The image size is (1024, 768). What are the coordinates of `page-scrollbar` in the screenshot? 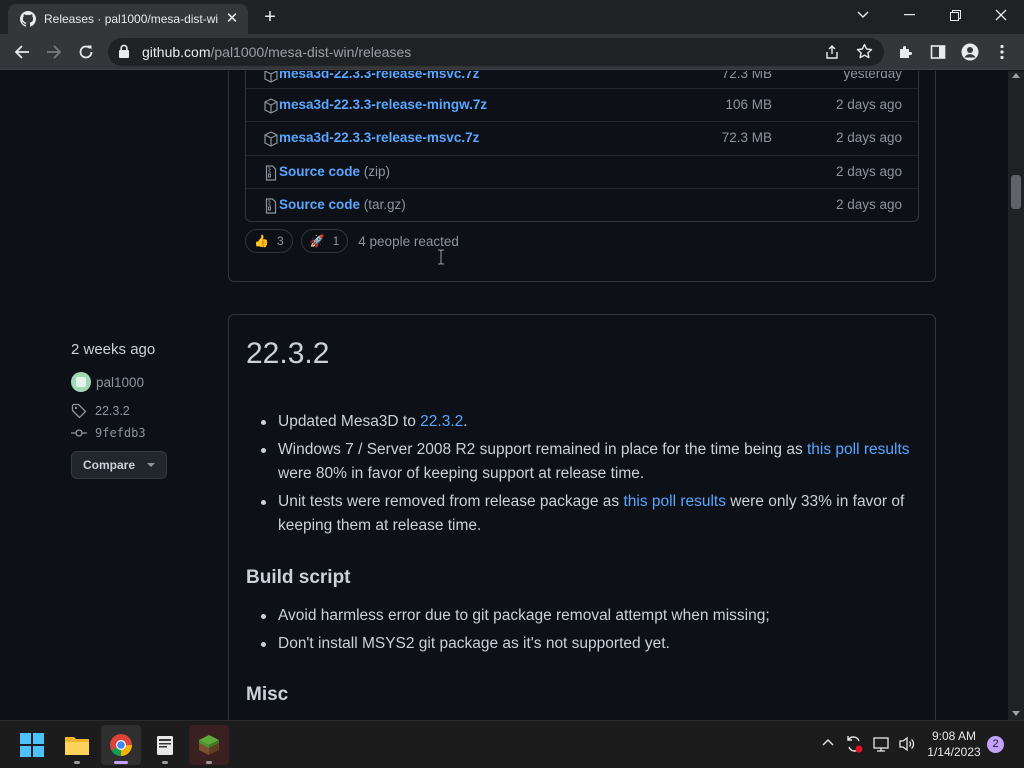 It's located at (1016, 395).